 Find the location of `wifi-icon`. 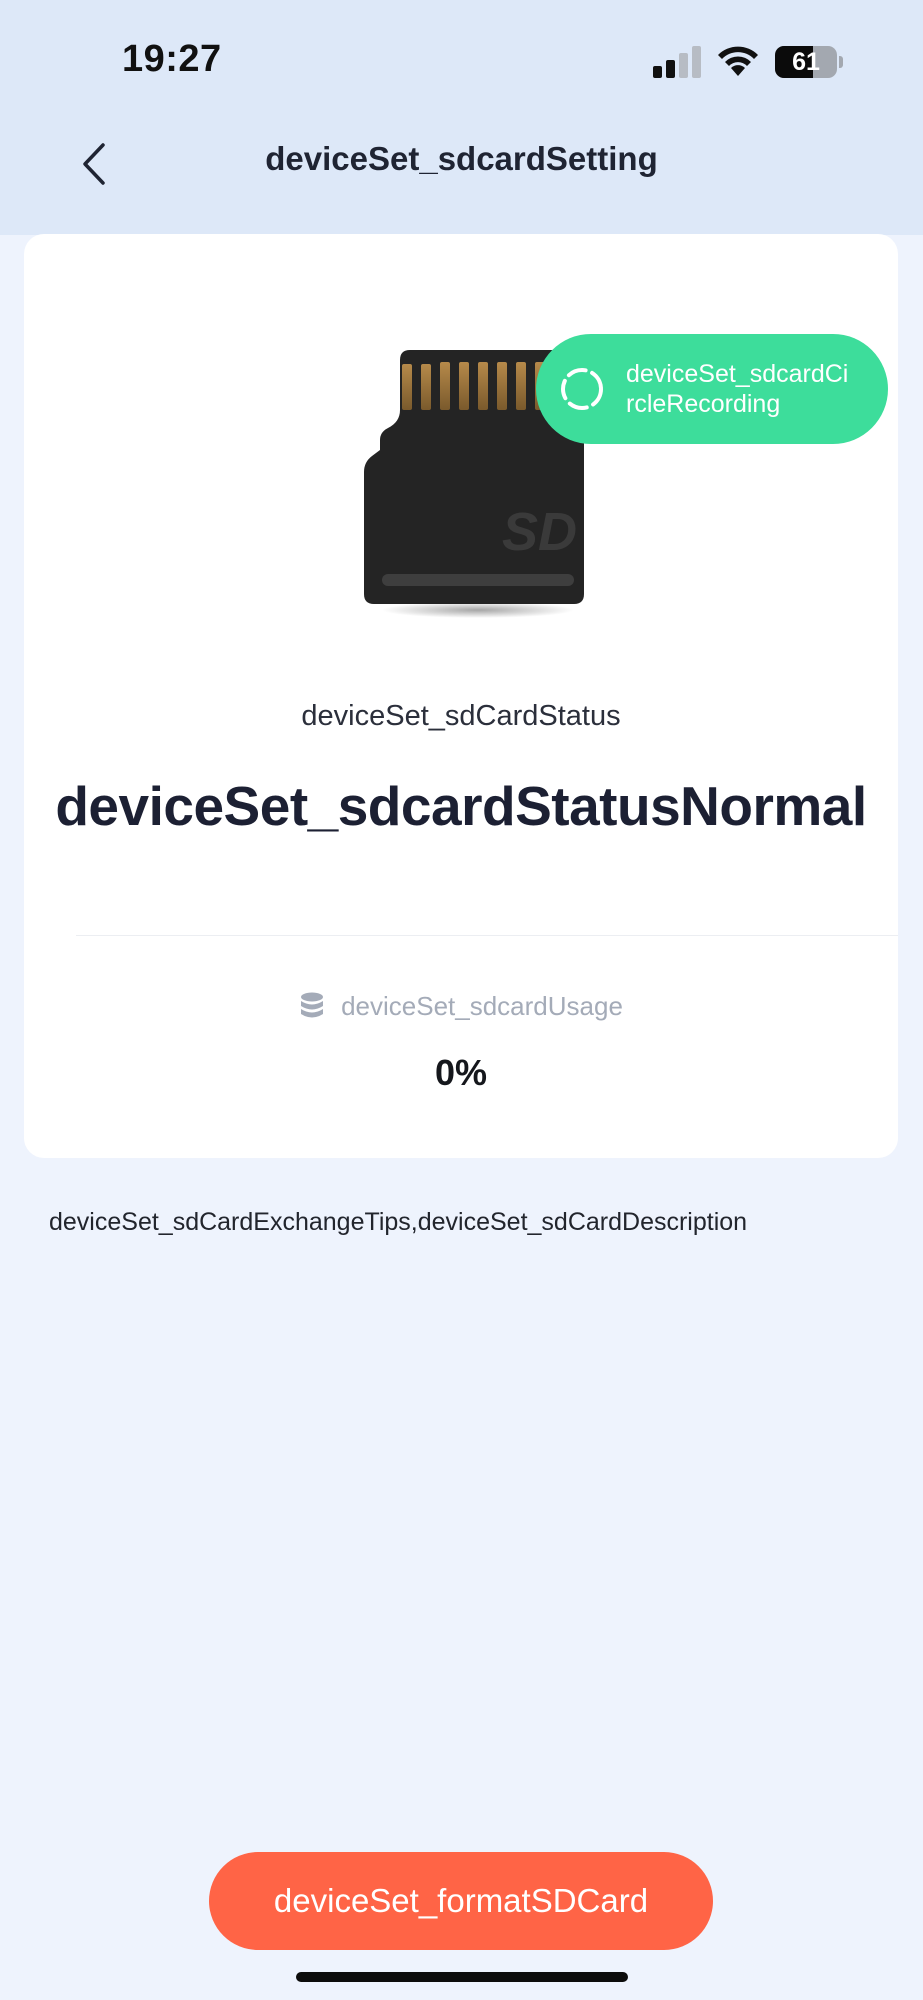

wifi-icon is located at coordinates (738, 61).